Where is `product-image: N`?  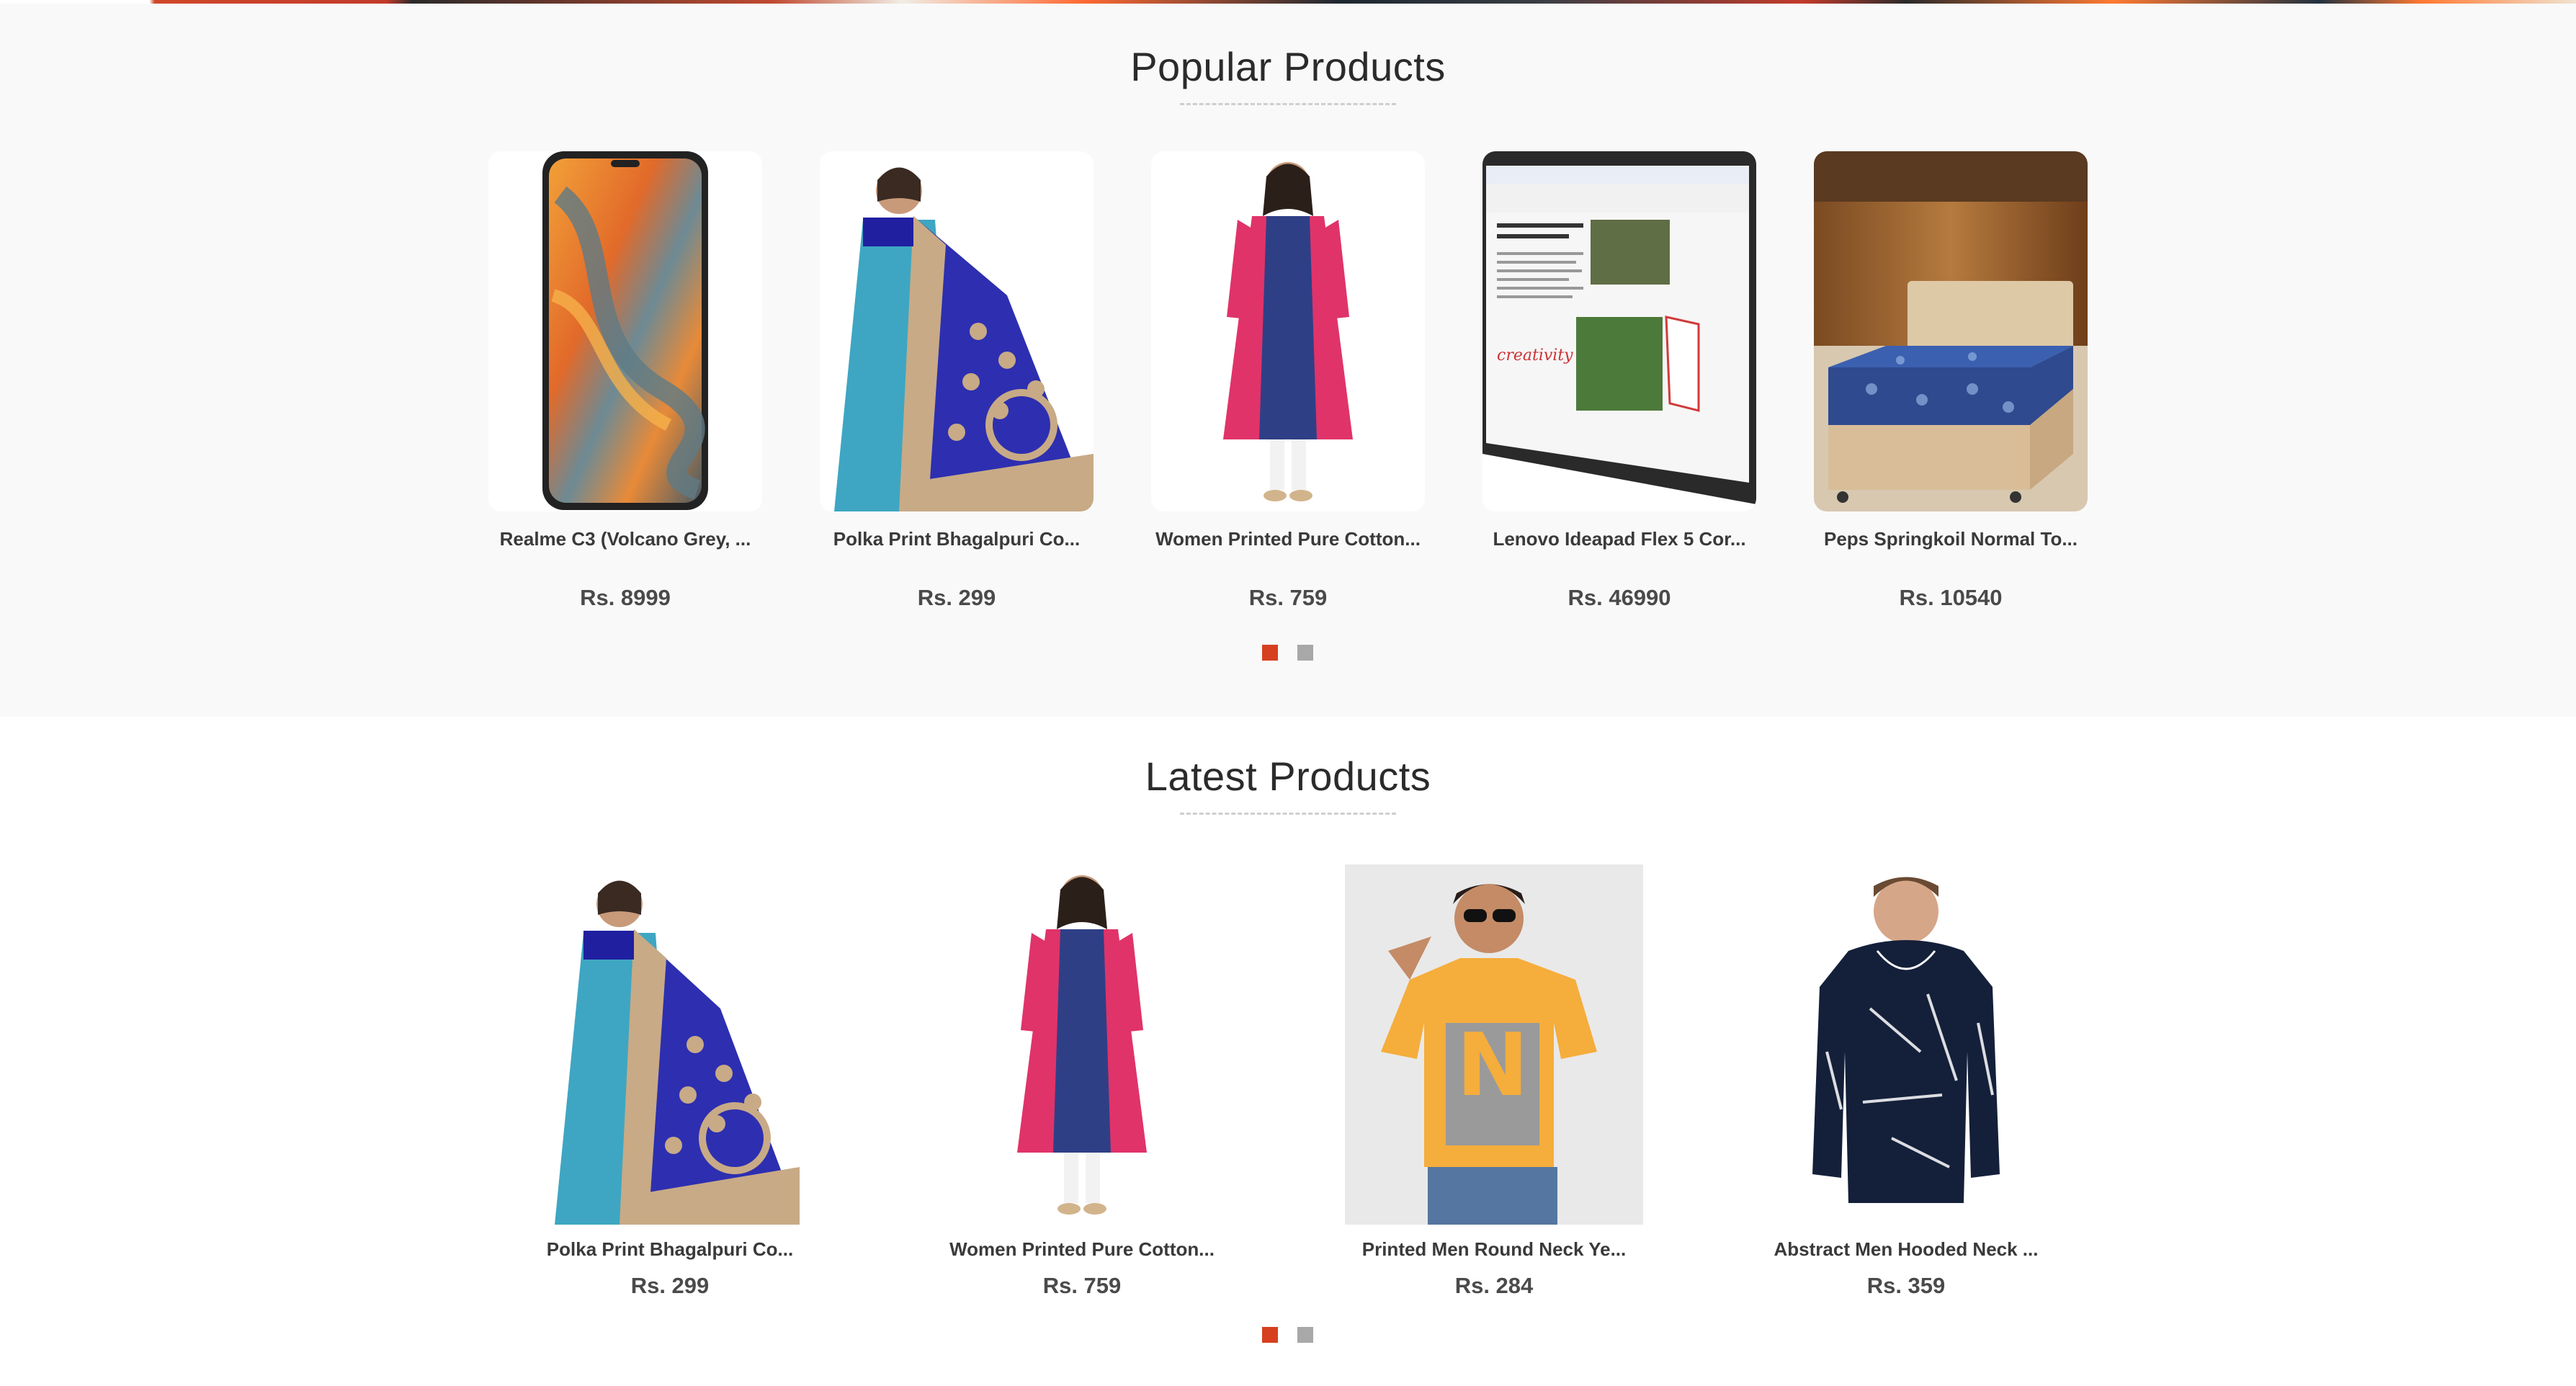 product-image: N is located at coordinates (1494, 1044).